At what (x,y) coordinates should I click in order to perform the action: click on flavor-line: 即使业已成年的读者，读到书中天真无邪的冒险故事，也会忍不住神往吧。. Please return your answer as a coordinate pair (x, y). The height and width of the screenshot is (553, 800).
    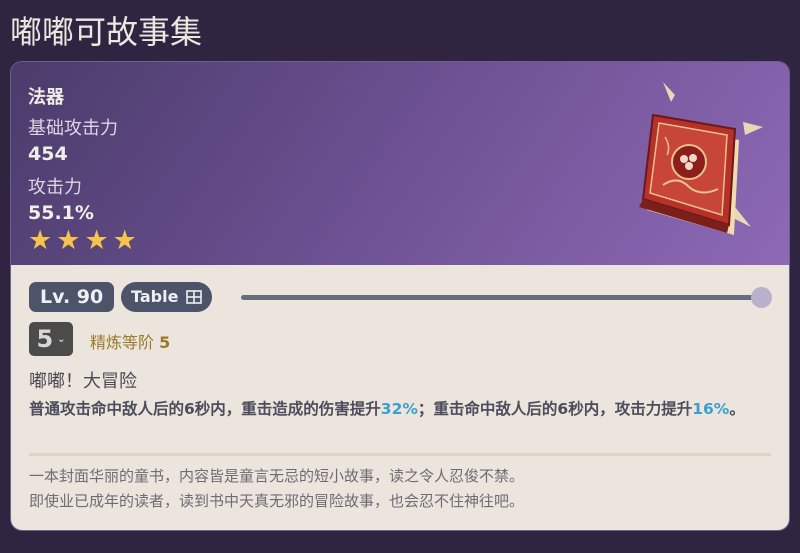
    Looking at the image, I should click on (277, 501).